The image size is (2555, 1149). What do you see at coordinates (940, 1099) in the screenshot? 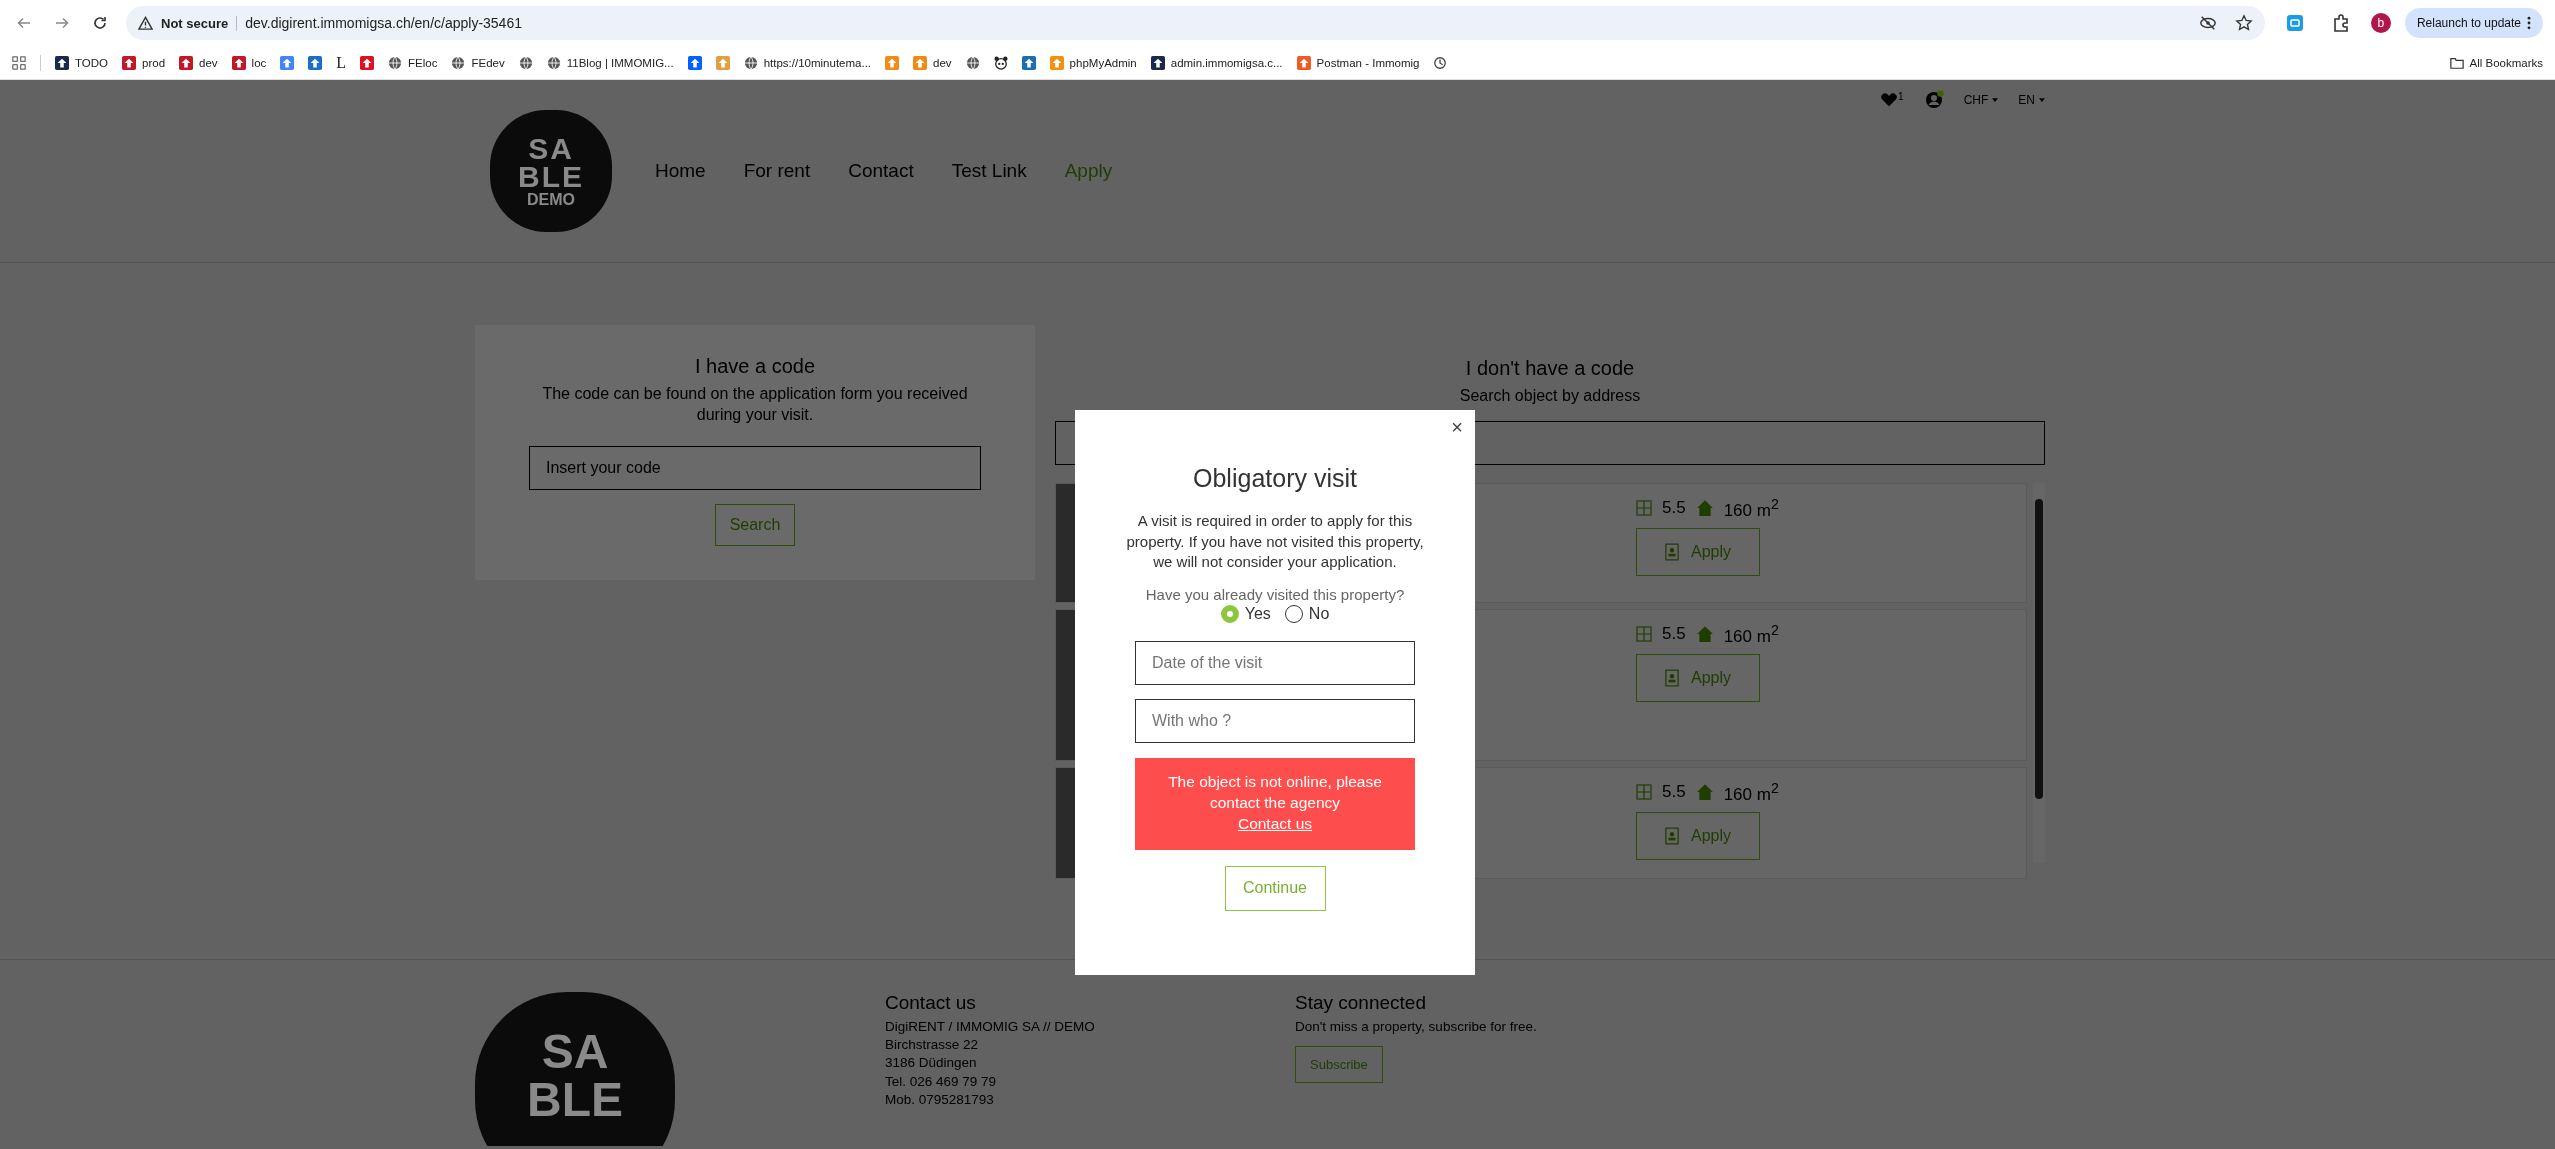
I see `contact-line: Mob. 0795281793` at bounding box center [940, 1099].